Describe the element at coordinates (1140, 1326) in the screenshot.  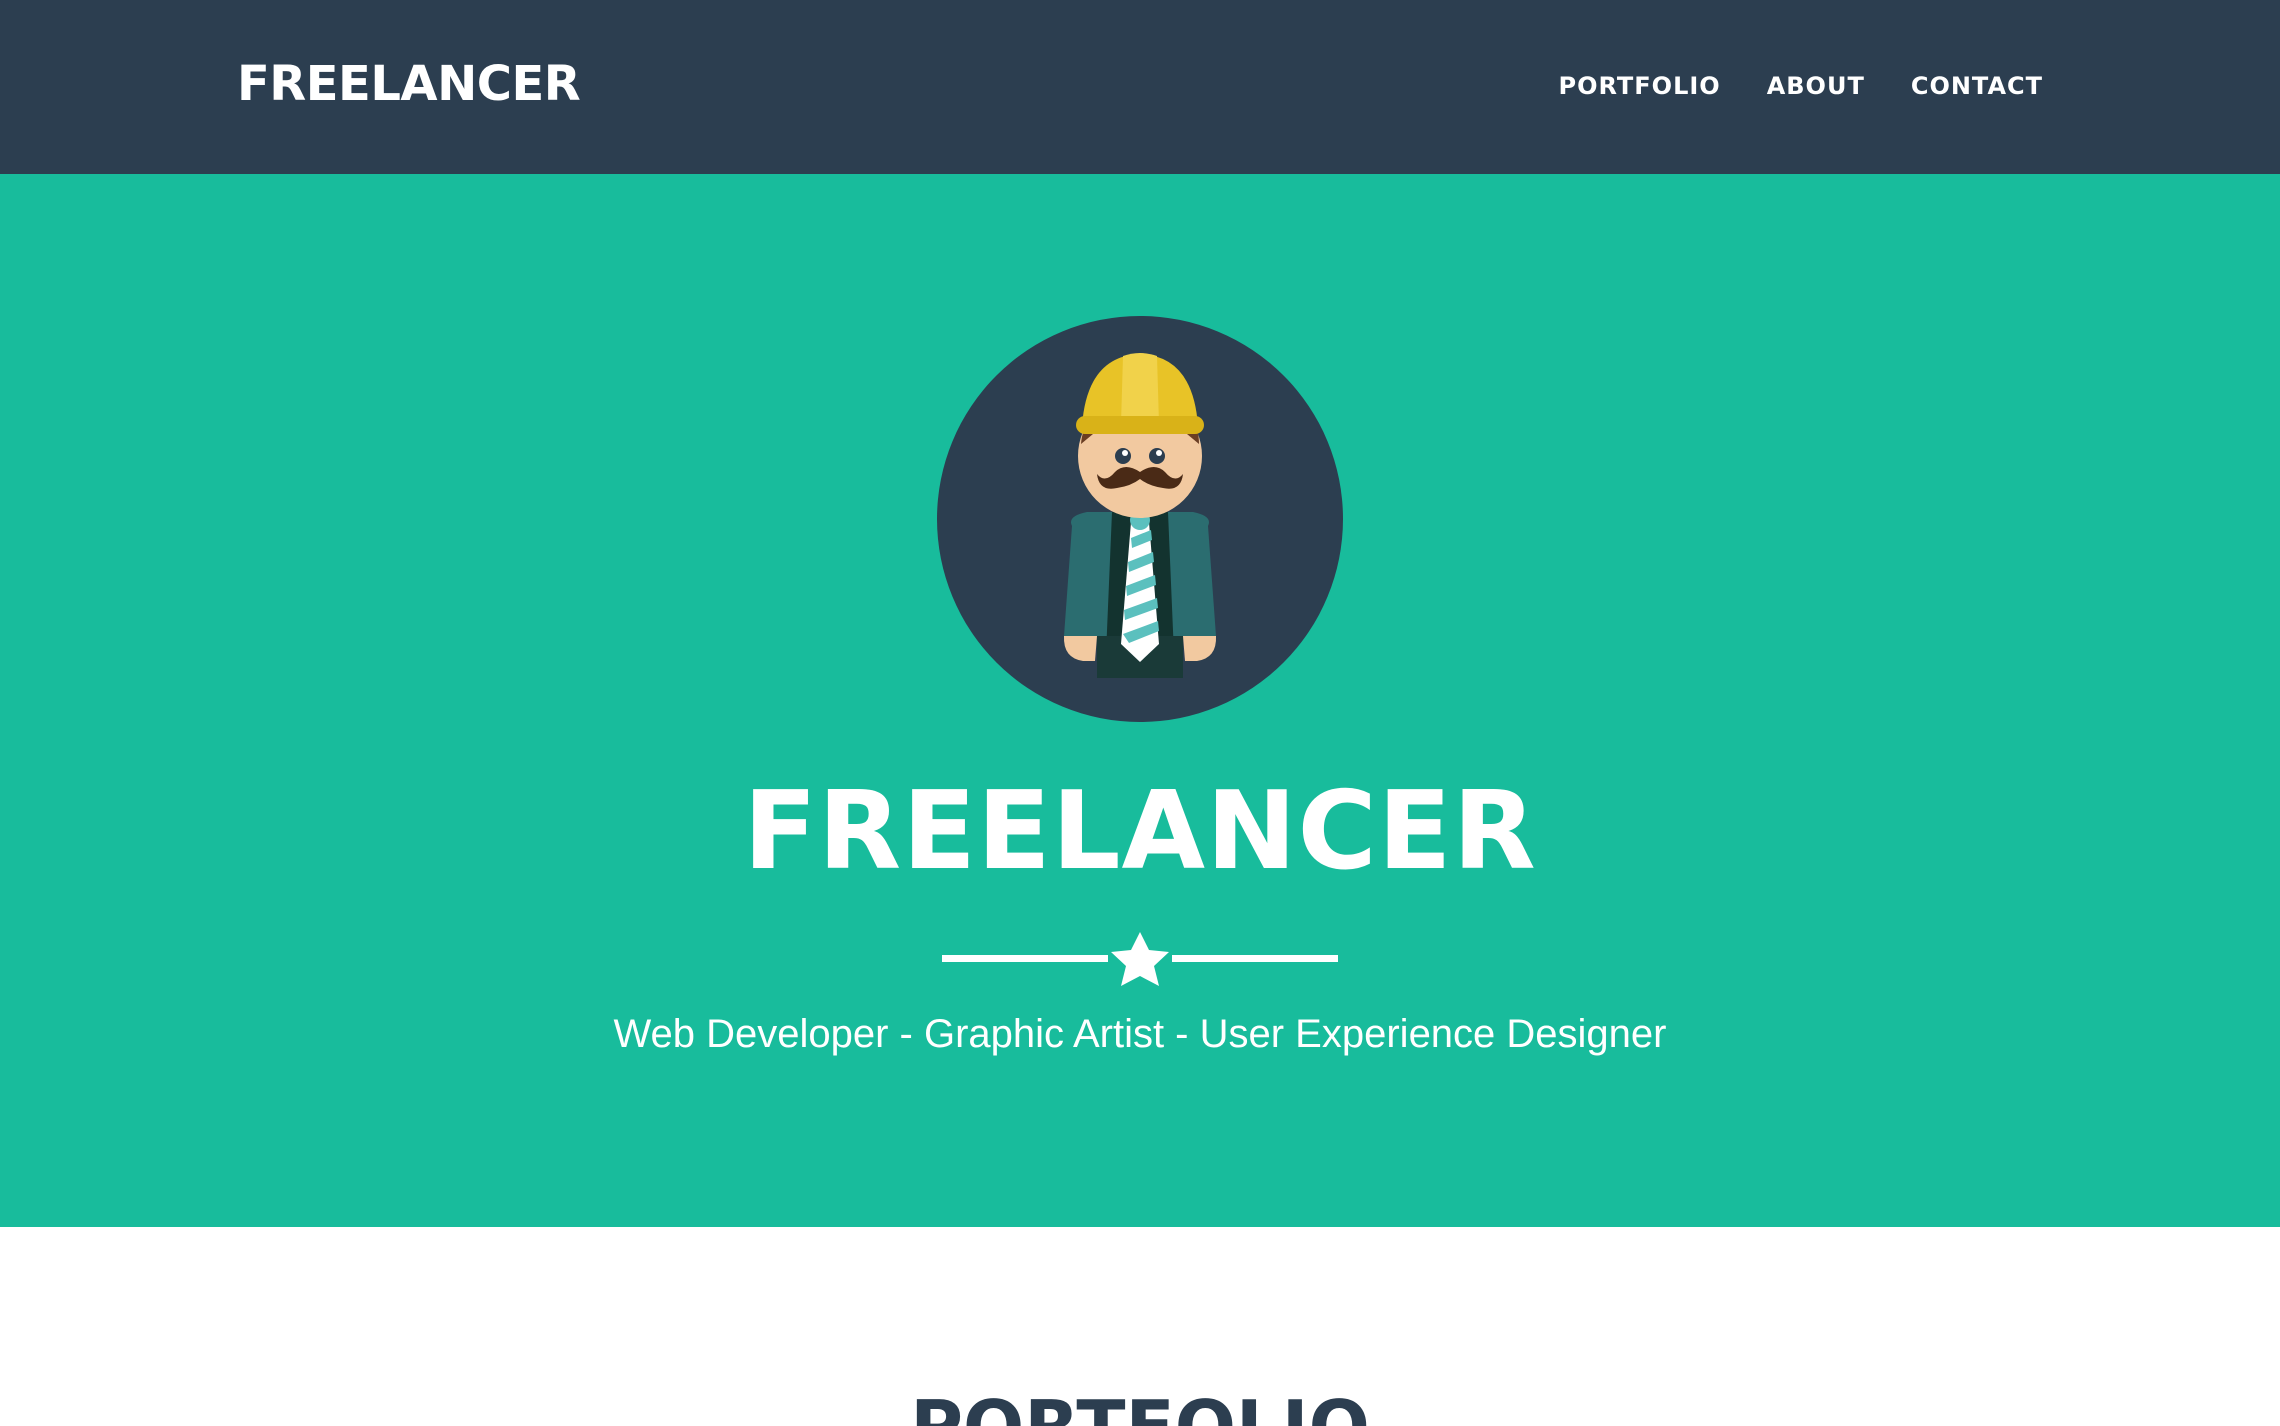
I see `portfolio-section: PORTFOLIO` at that location.